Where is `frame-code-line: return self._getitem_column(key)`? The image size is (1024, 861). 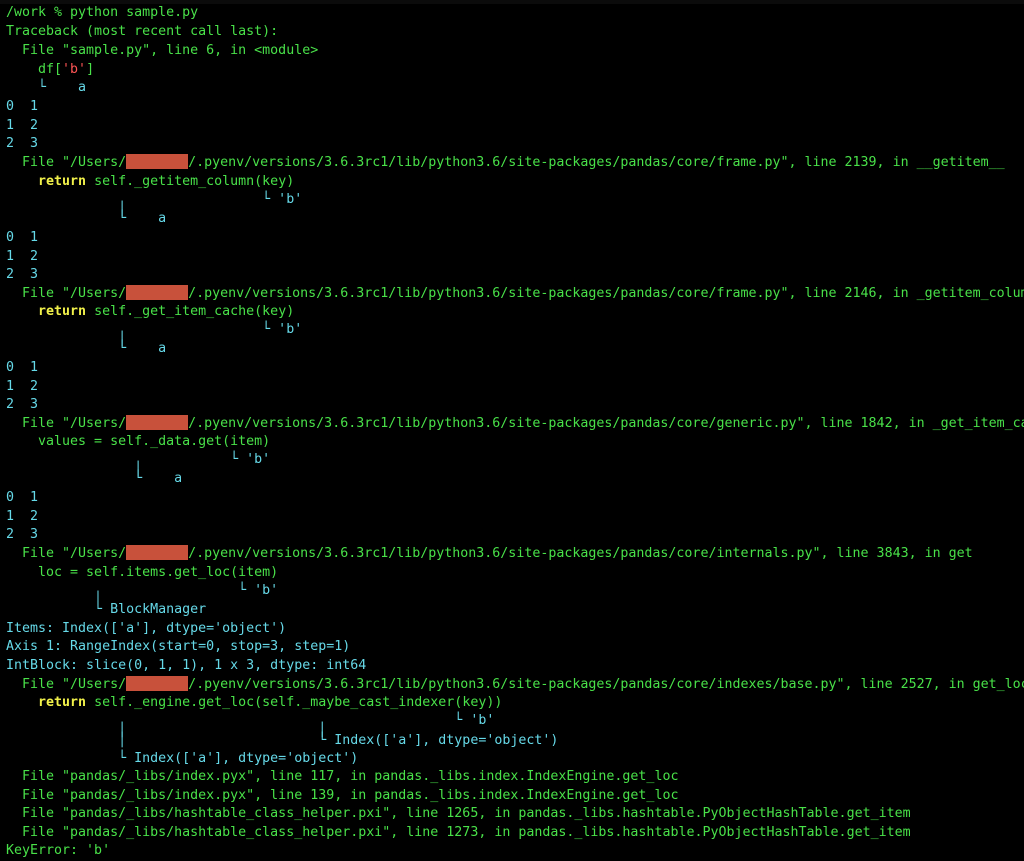
frame-code-line: return self._getitem_column(key) is located at coordinates (150, 182).